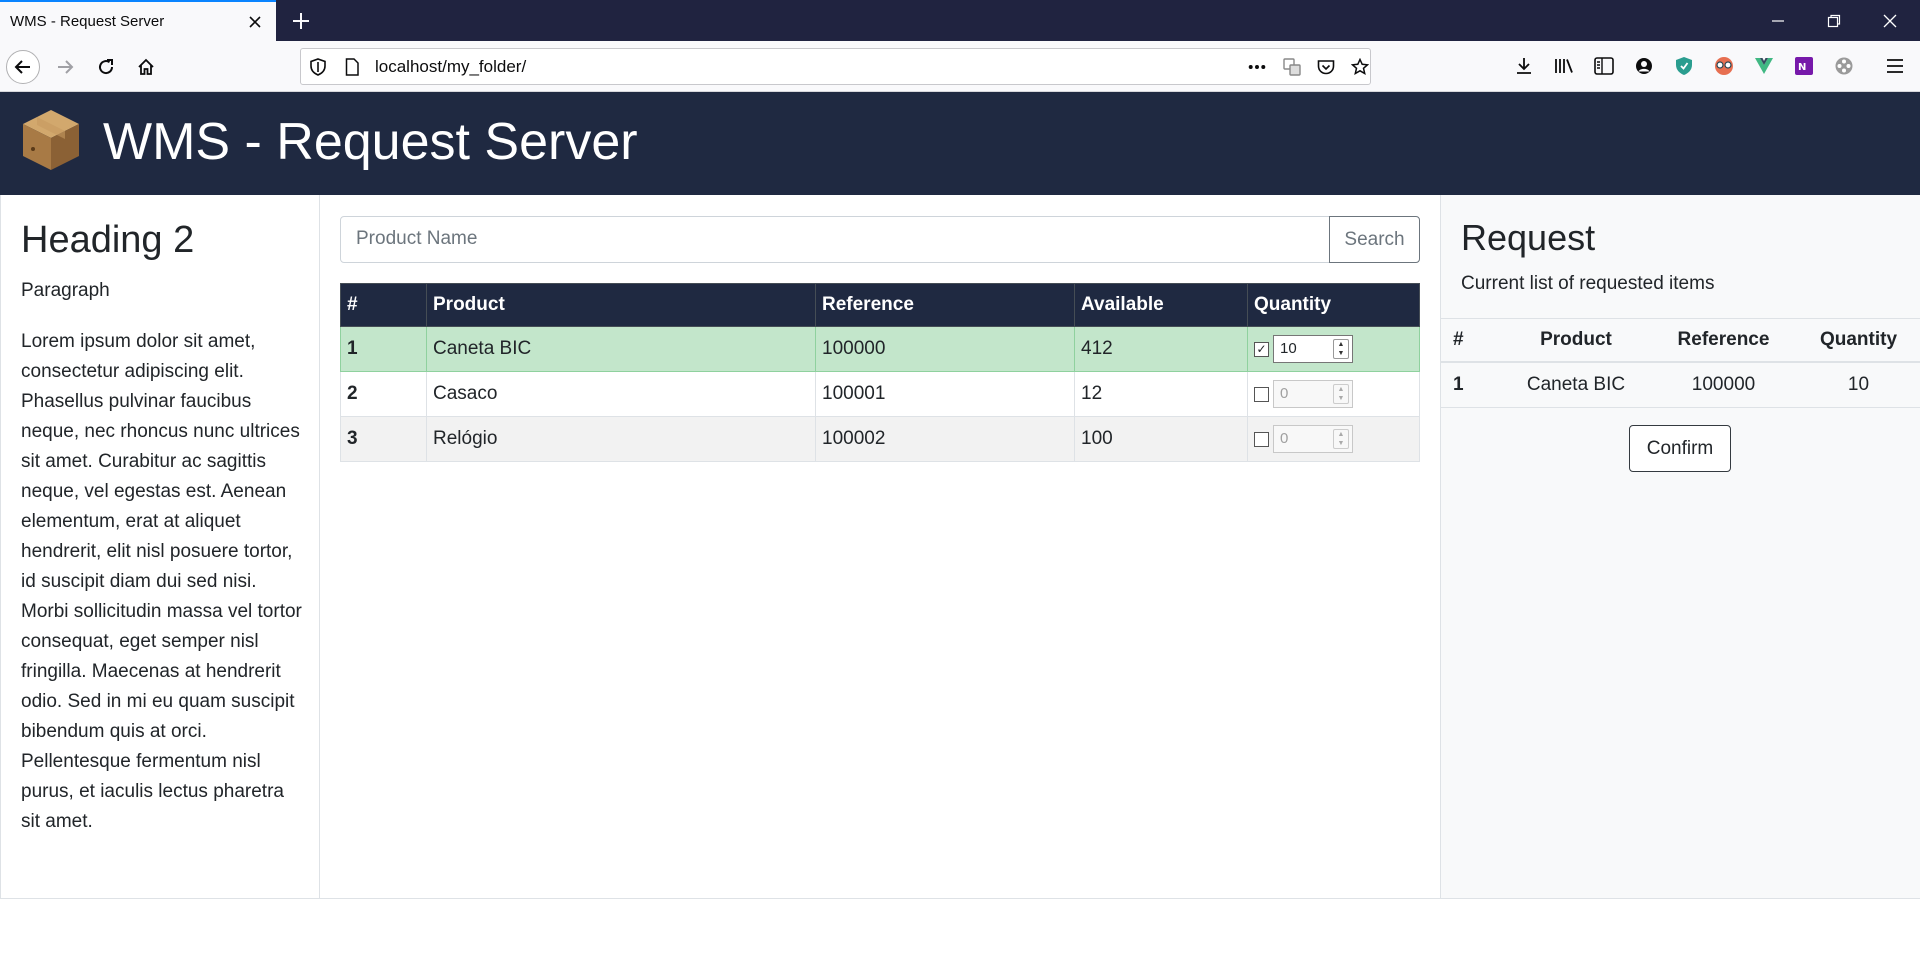  I want to click on table-row: 3 Relógio 100002 100 0 ▲ ▼, so click(880, 439).